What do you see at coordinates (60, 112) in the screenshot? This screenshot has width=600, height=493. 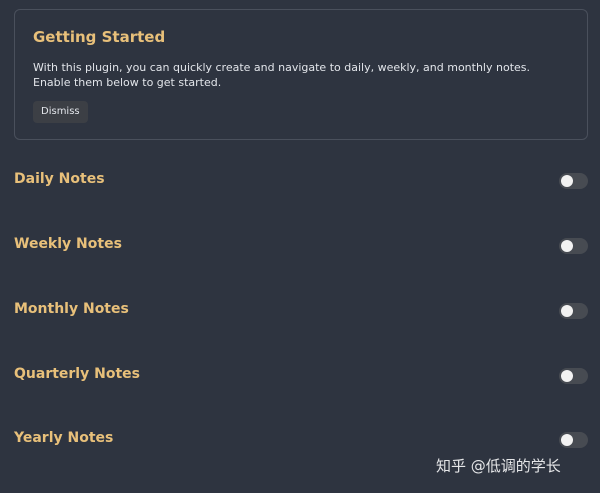 I see `dismiss-button: Dismiss` at bounding box center [60, 112].